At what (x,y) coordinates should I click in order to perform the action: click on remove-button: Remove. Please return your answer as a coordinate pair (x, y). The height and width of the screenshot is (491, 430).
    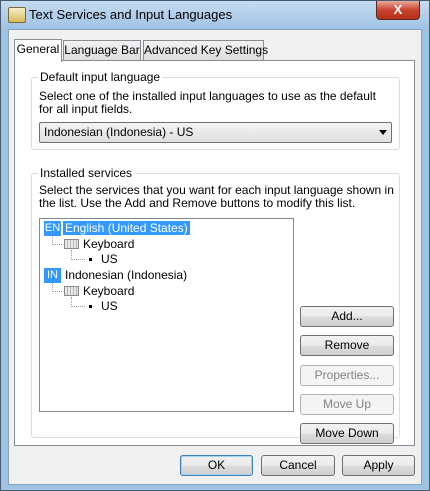
    Looking at the image, I should click on (347, 345).